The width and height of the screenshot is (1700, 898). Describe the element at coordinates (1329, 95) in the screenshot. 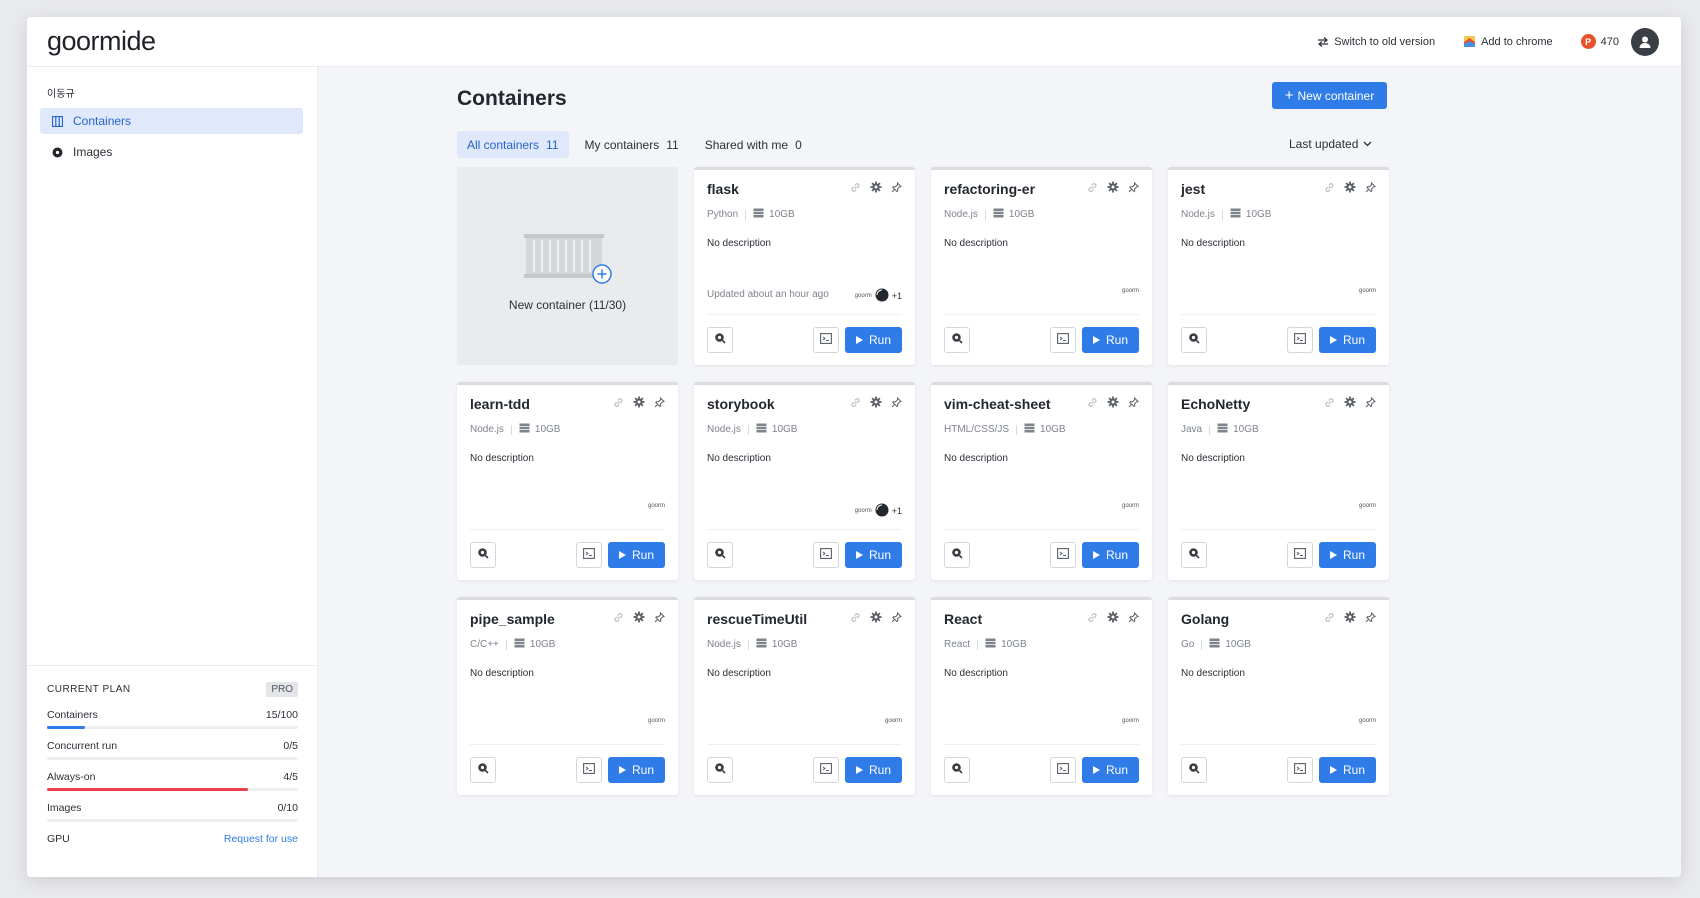

I see `new-container-button: + New container` at that location.